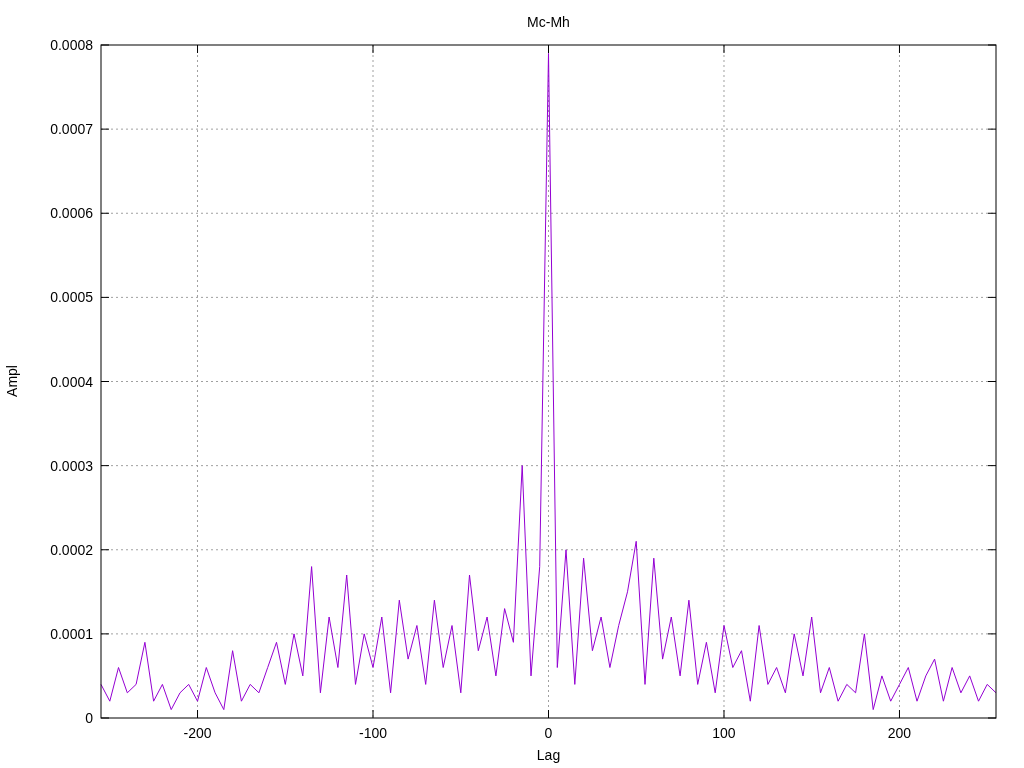 The height and width of the screenshot is (768, 1024). What do you see at coordinates (71, 381) in the screenshot?
I see `tick-label: 0.0004` at bounding box center [71, 381].